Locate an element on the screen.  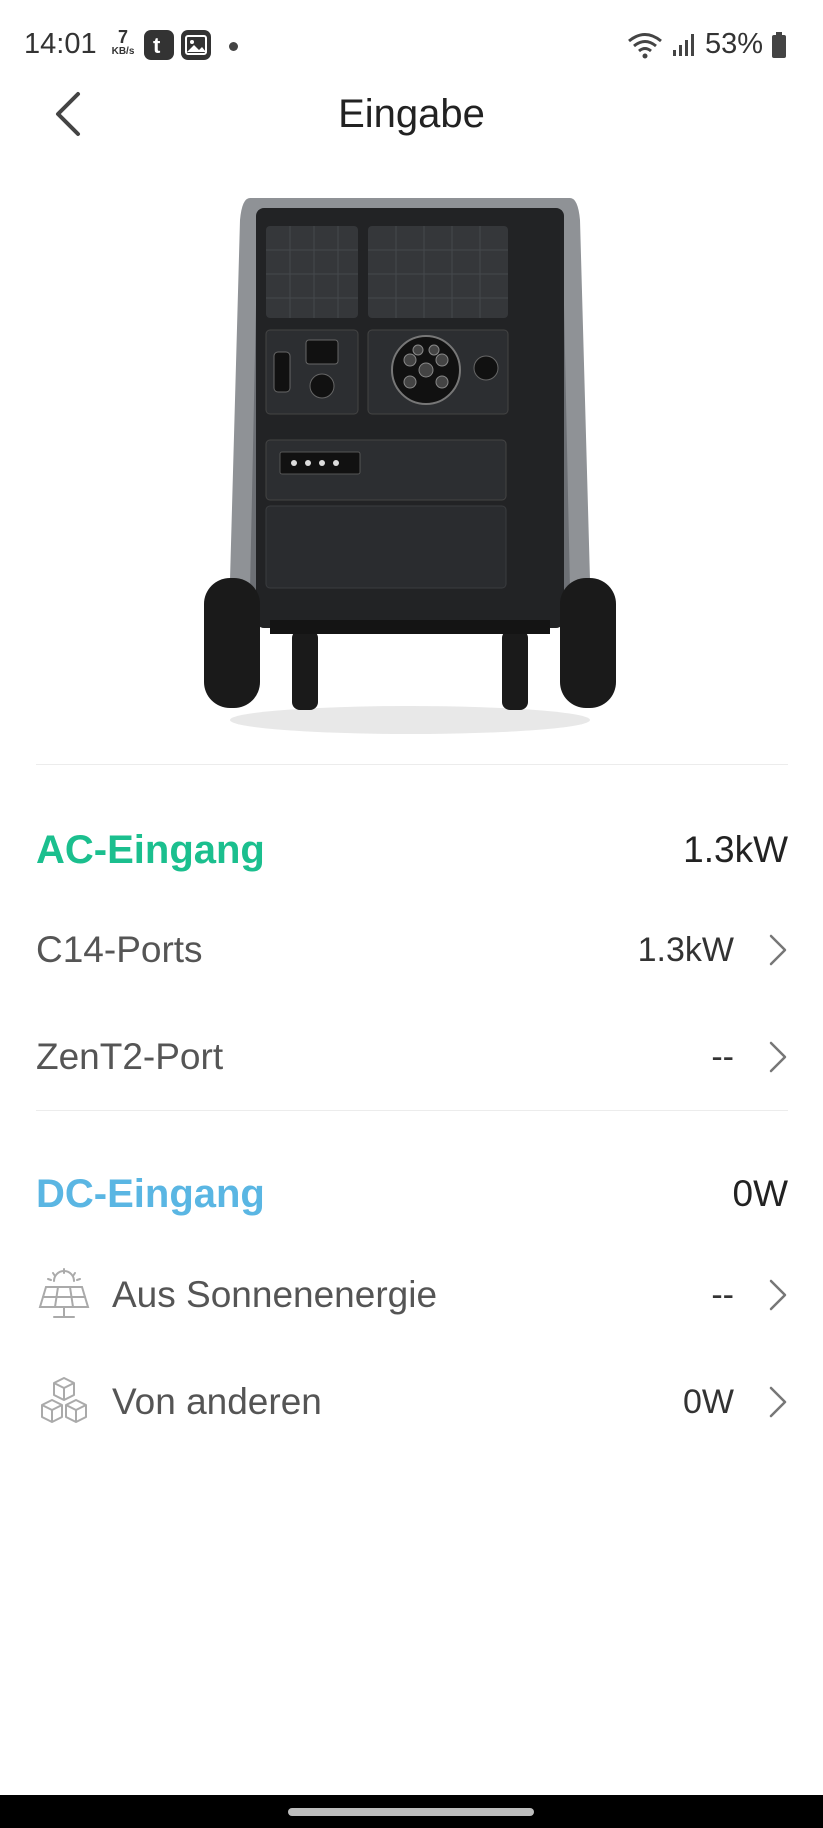
item-value: 0W is located at coordinates (708, 1401).